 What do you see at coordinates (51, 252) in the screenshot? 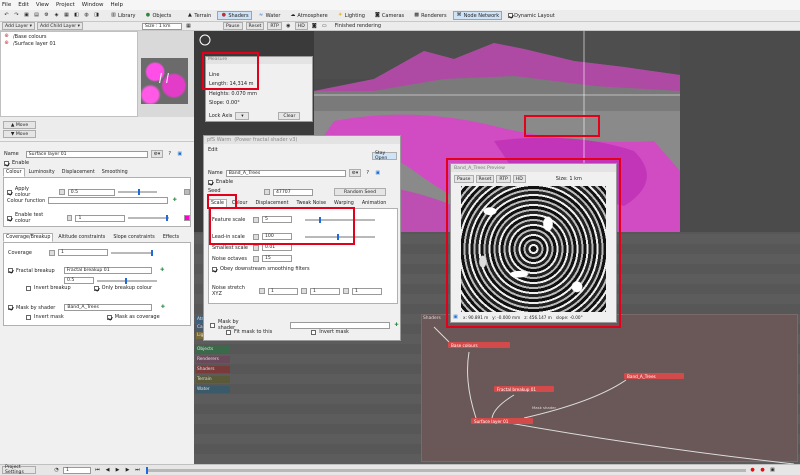
I see `coverage-menu-button` at bounding box center [51, 252].